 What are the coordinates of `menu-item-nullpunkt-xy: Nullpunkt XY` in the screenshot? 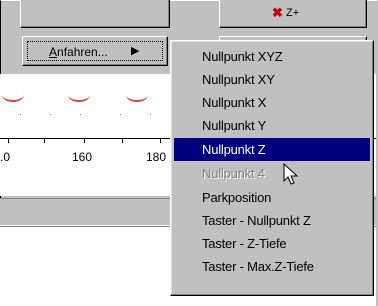 It's located at (272, 79).